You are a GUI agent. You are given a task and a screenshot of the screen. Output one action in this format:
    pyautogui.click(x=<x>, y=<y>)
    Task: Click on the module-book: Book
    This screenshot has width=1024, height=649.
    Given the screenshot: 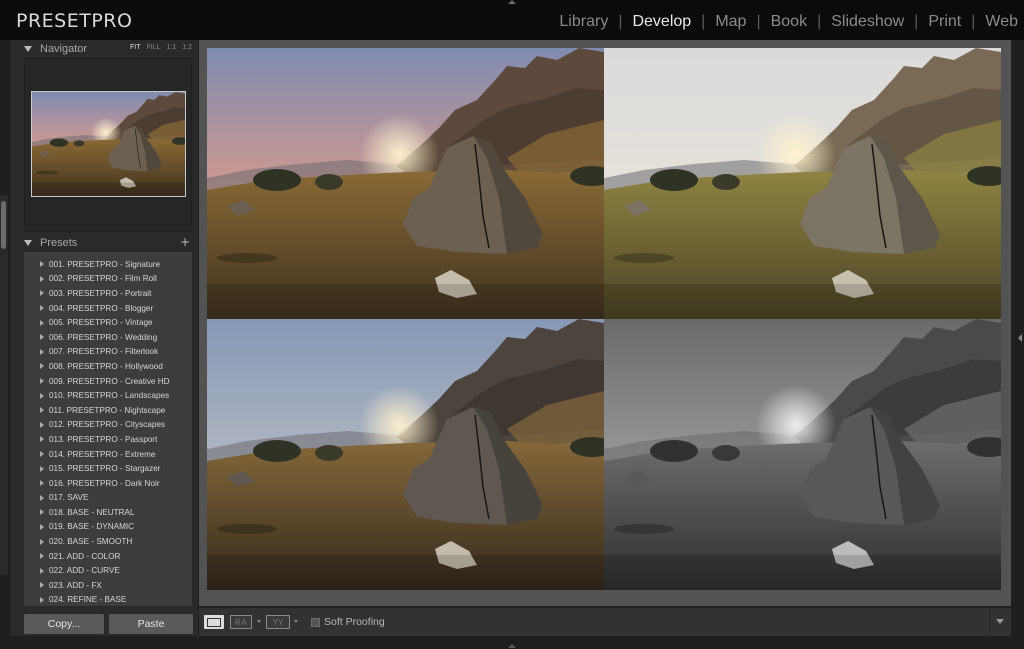 What is the action you would take?
    pyautogui.click(x=789, y=22)
    